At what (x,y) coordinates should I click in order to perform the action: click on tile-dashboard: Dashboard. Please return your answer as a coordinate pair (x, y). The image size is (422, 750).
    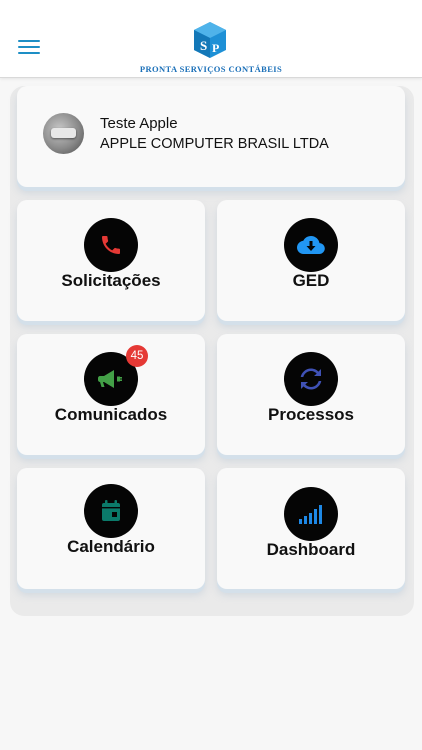
    Looking at the image, I should click on (311, 528).